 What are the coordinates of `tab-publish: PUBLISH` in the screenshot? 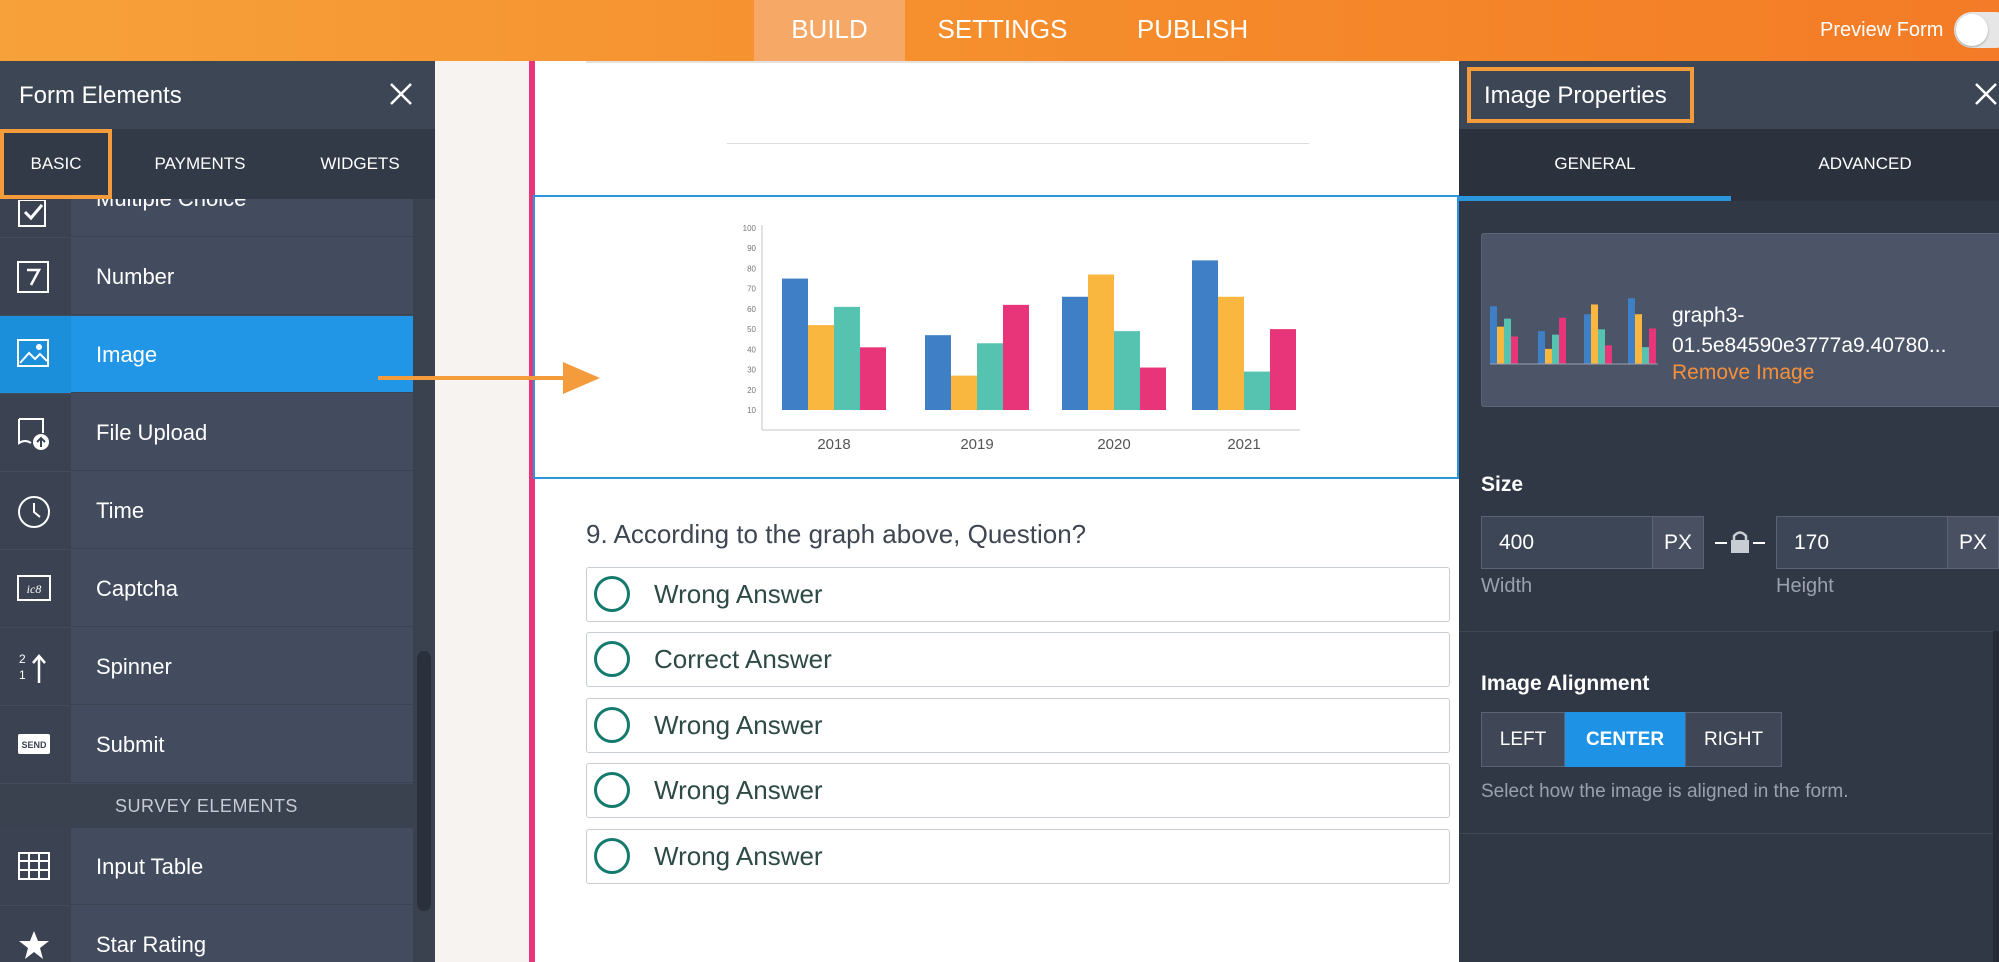 It's located at (1192, 30).